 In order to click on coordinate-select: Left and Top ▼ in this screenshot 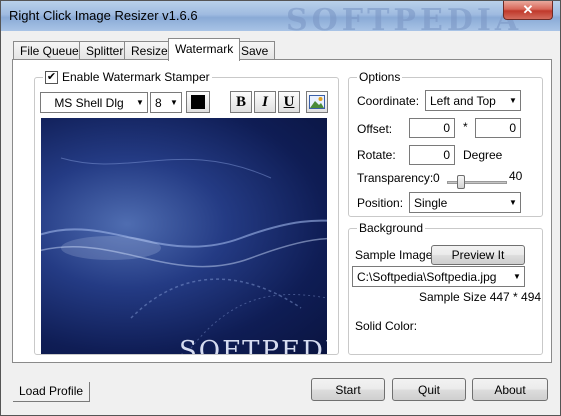, I will do `click(473, 100)`.